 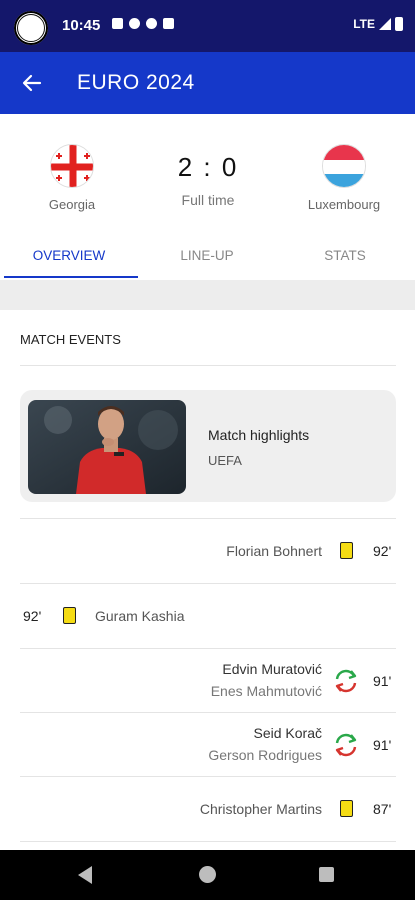 What do you see at coordinates (136, 82) in the screenshot?
I see `page-title: EURO 2024` at bounding box center [136, 82].